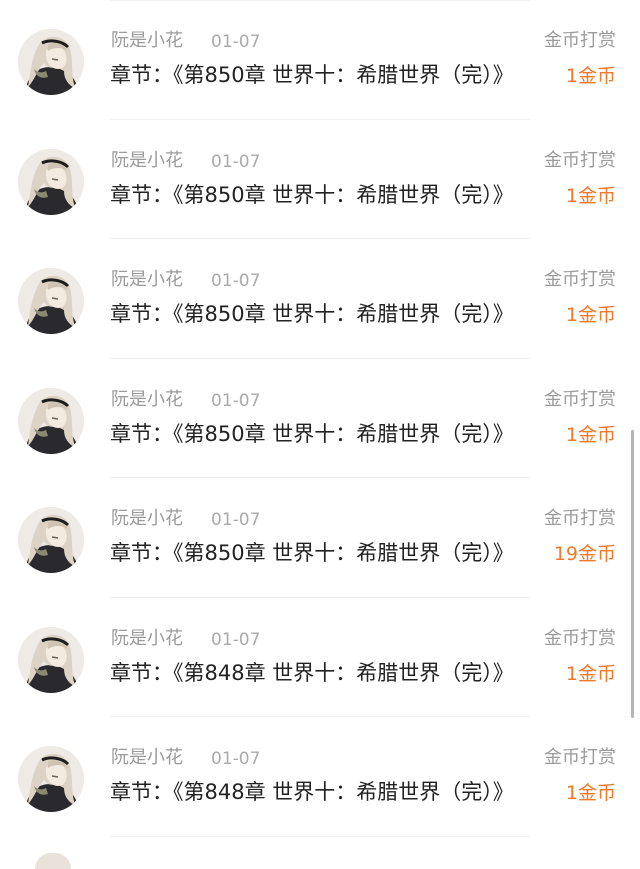 The height and width of the screenshot is (869, 640). What do you see at coordinates (53, 861) in the screenshot?
I see `next-row-avatar-peek` at bounding box center [53, 861].